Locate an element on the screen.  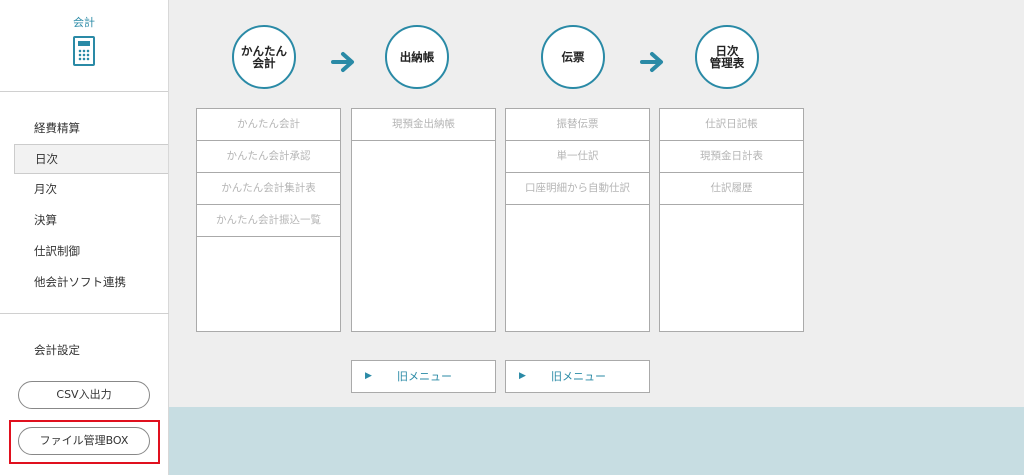
menu-column-daily-report: 仕訳日記帳 現預金日計表 仕訳履歴 is located at coordinates (731, 220).